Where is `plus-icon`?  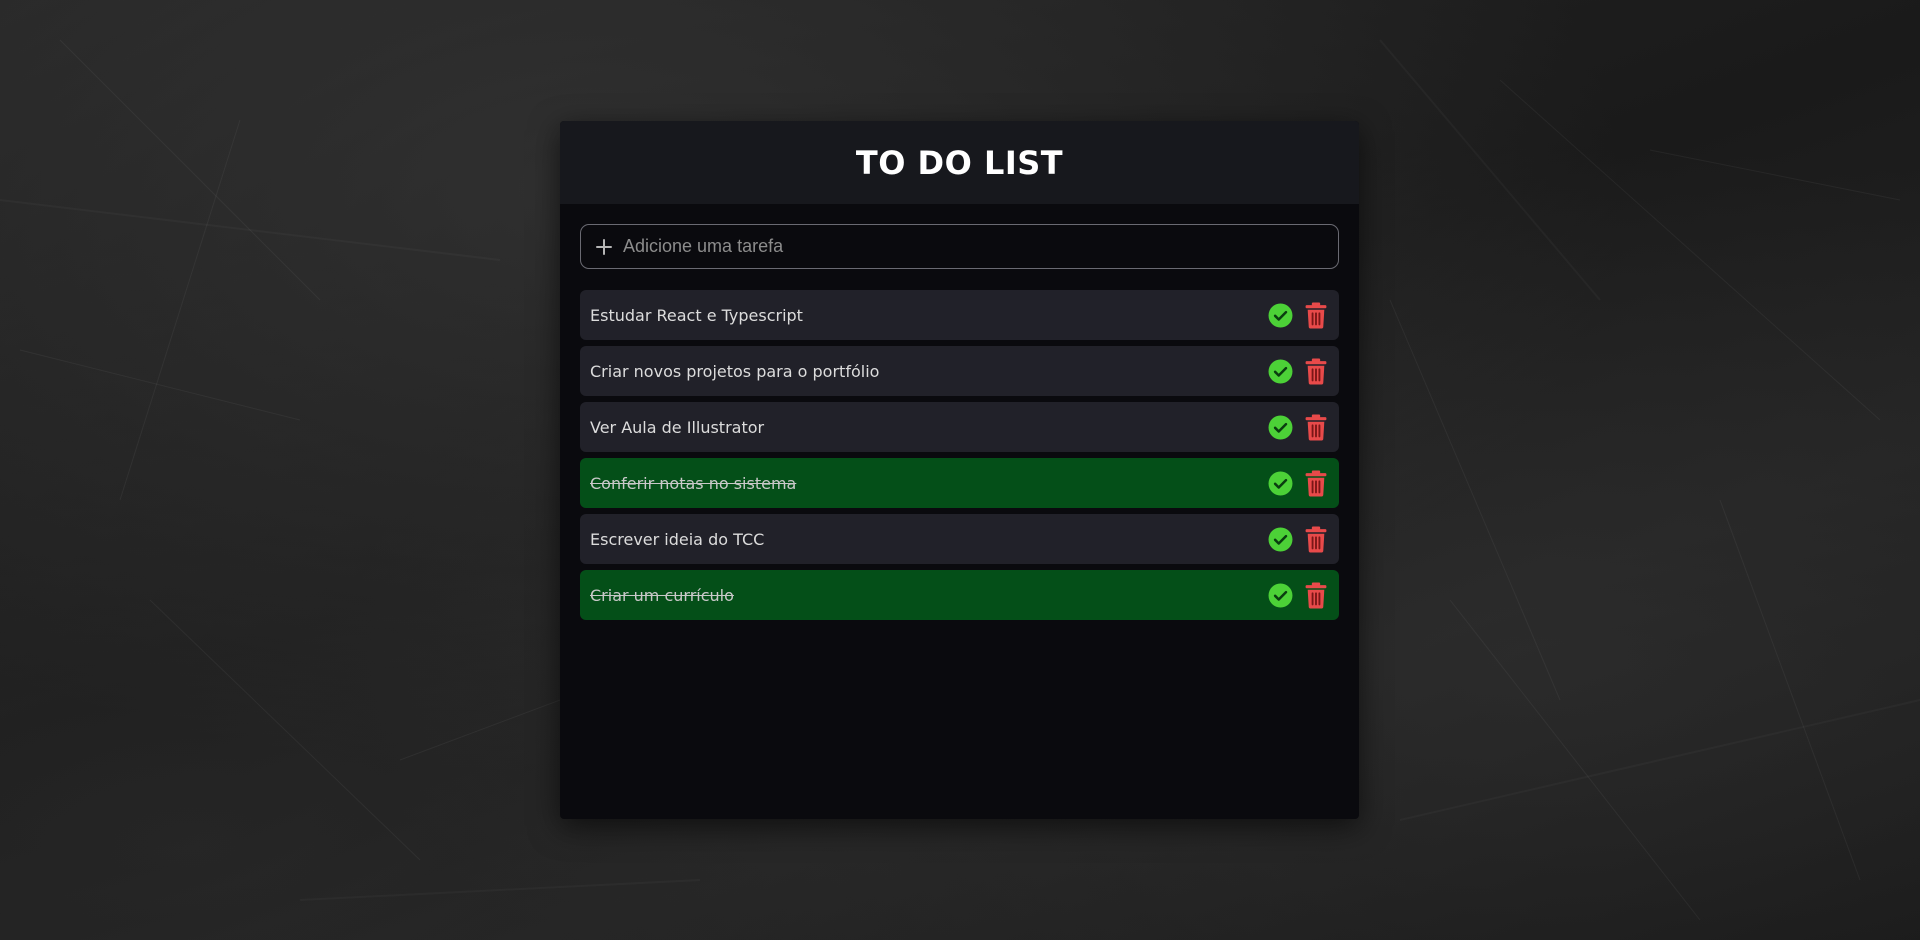 plus-icon is located at coordinates (604, 246).